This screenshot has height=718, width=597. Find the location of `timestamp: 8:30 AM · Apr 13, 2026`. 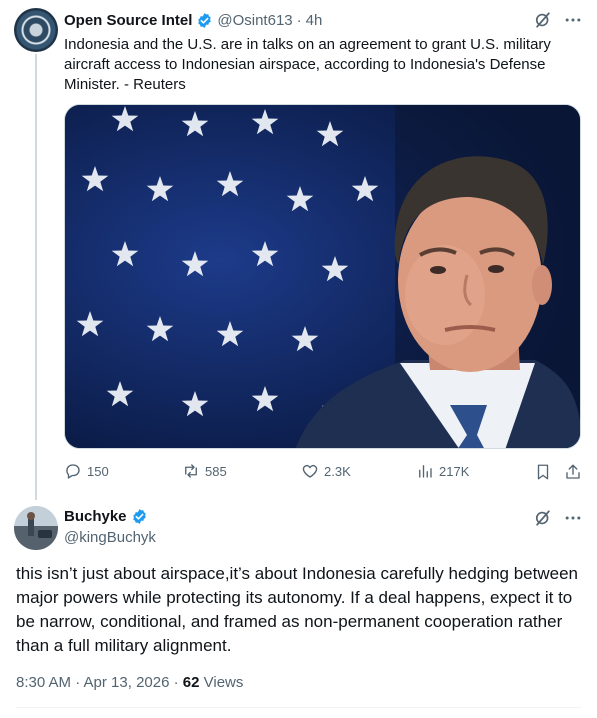

timestamp: 8:30 AM · Apr 13, 2026 is located at coordinates (92, 682).